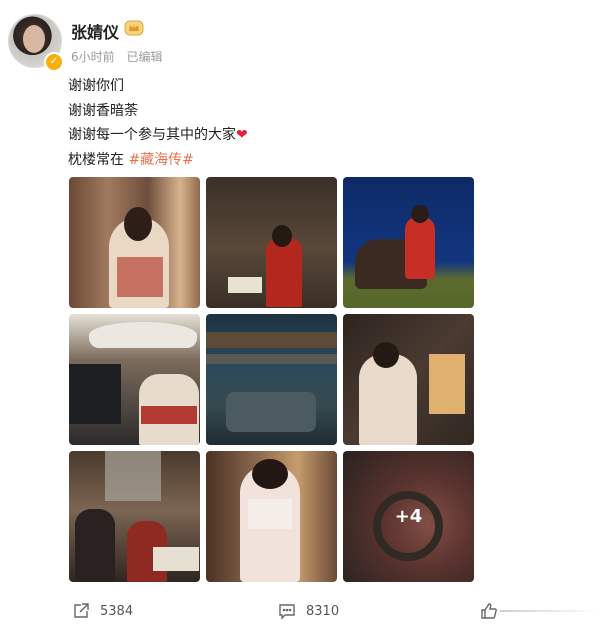 The height and width of the screenshot is (632, 608). Describe the element at coordinates (95, 31) in the screenshot. I see `user-name: 张婧仪` at that location.